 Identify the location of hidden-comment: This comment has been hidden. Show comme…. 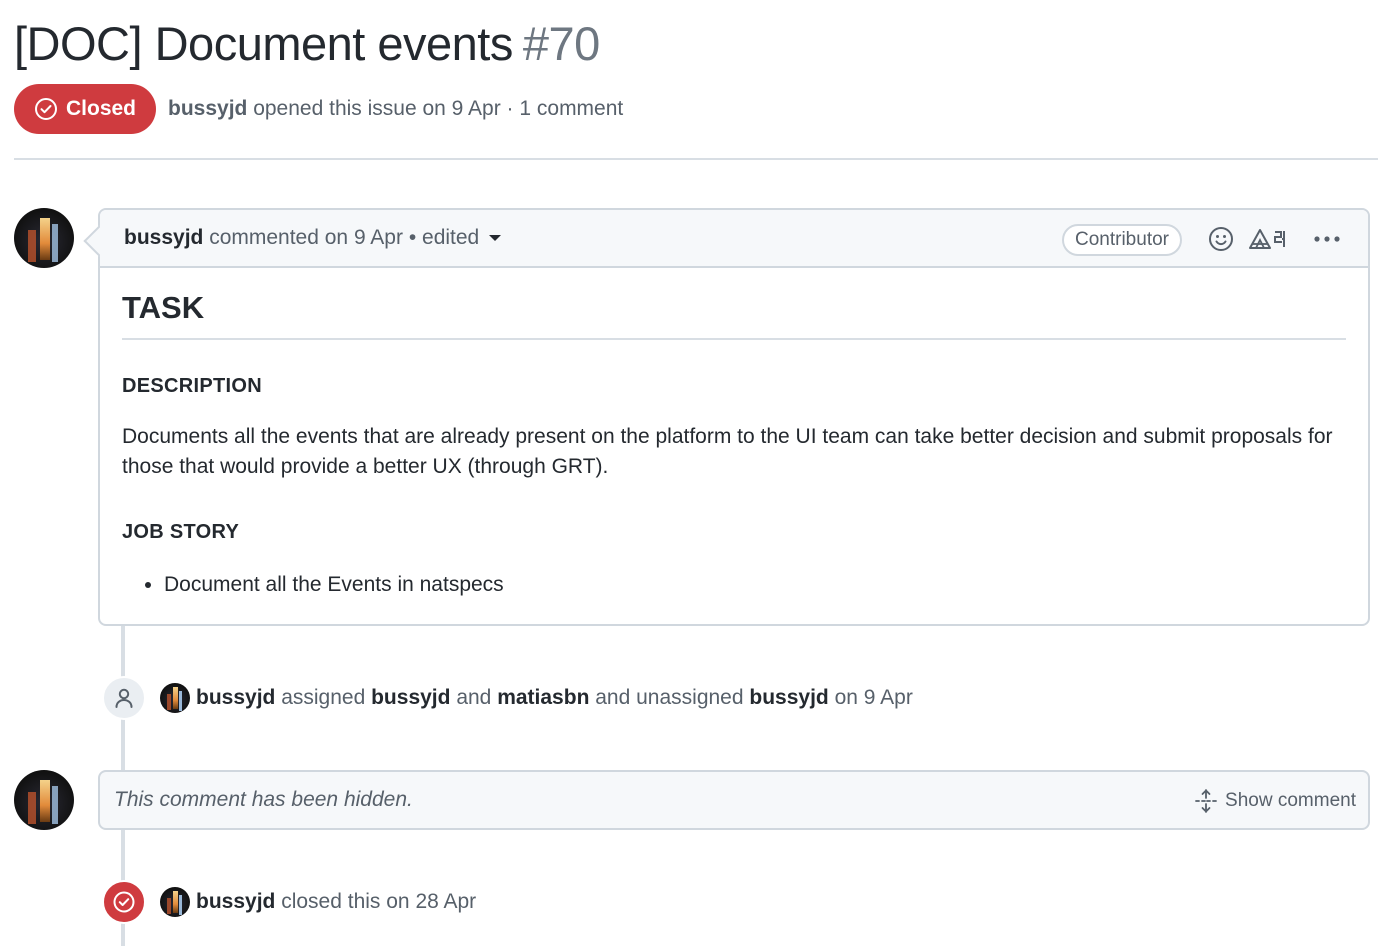
(734, 800).